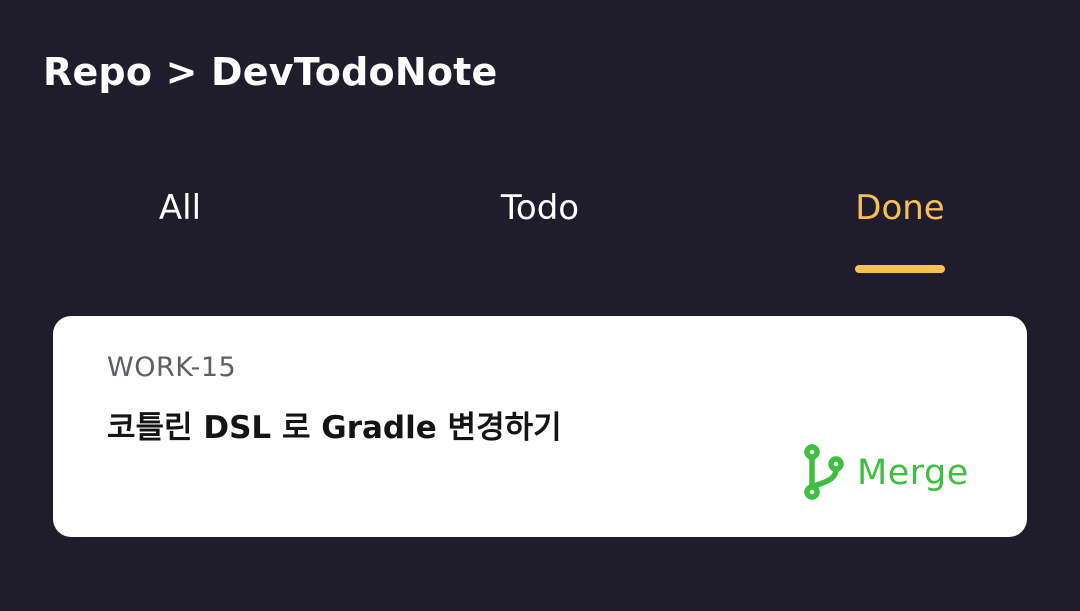 This screenshot has height=611, width=1080. Describe the element at coordinates (270, 72) in the screenshot. I see `breadcrumb: Repo > DevTodoNote` at that location.